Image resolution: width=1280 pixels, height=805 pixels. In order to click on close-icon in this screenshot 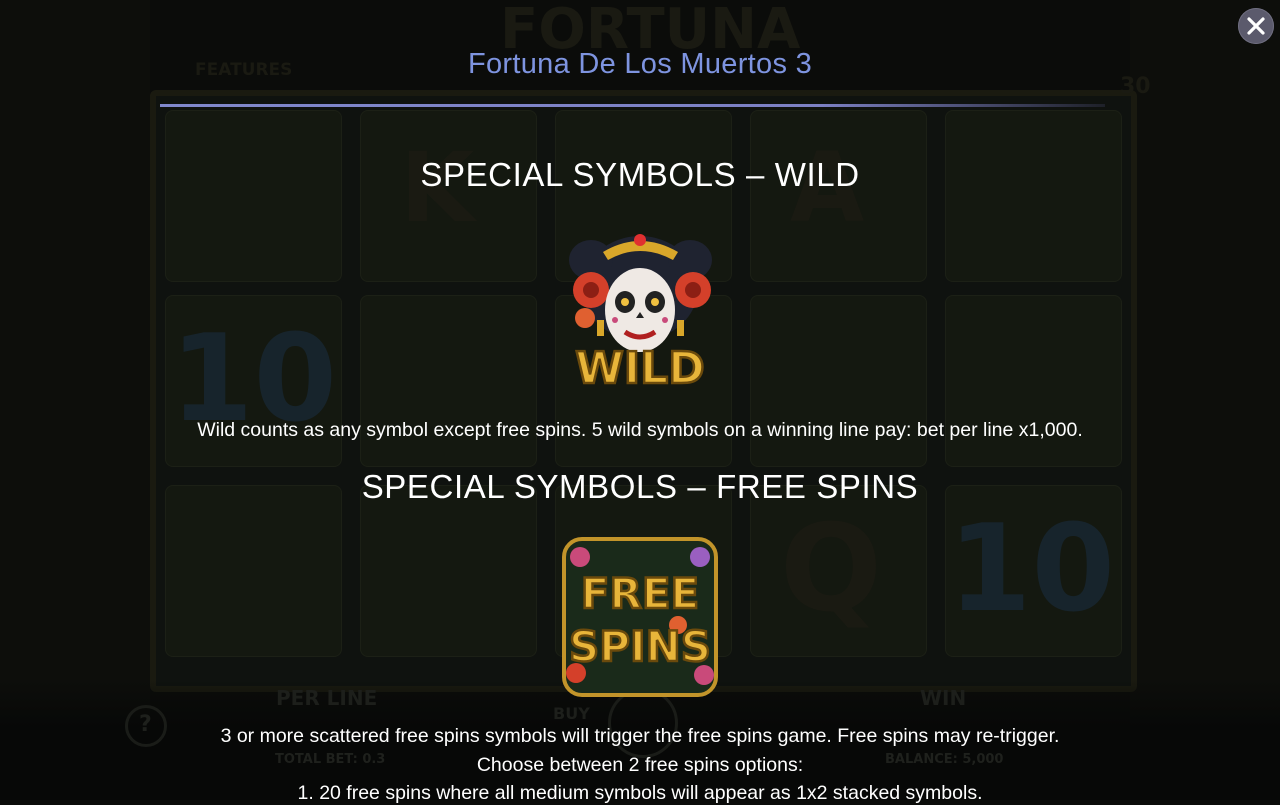, I will do `click(1256, 26)`.